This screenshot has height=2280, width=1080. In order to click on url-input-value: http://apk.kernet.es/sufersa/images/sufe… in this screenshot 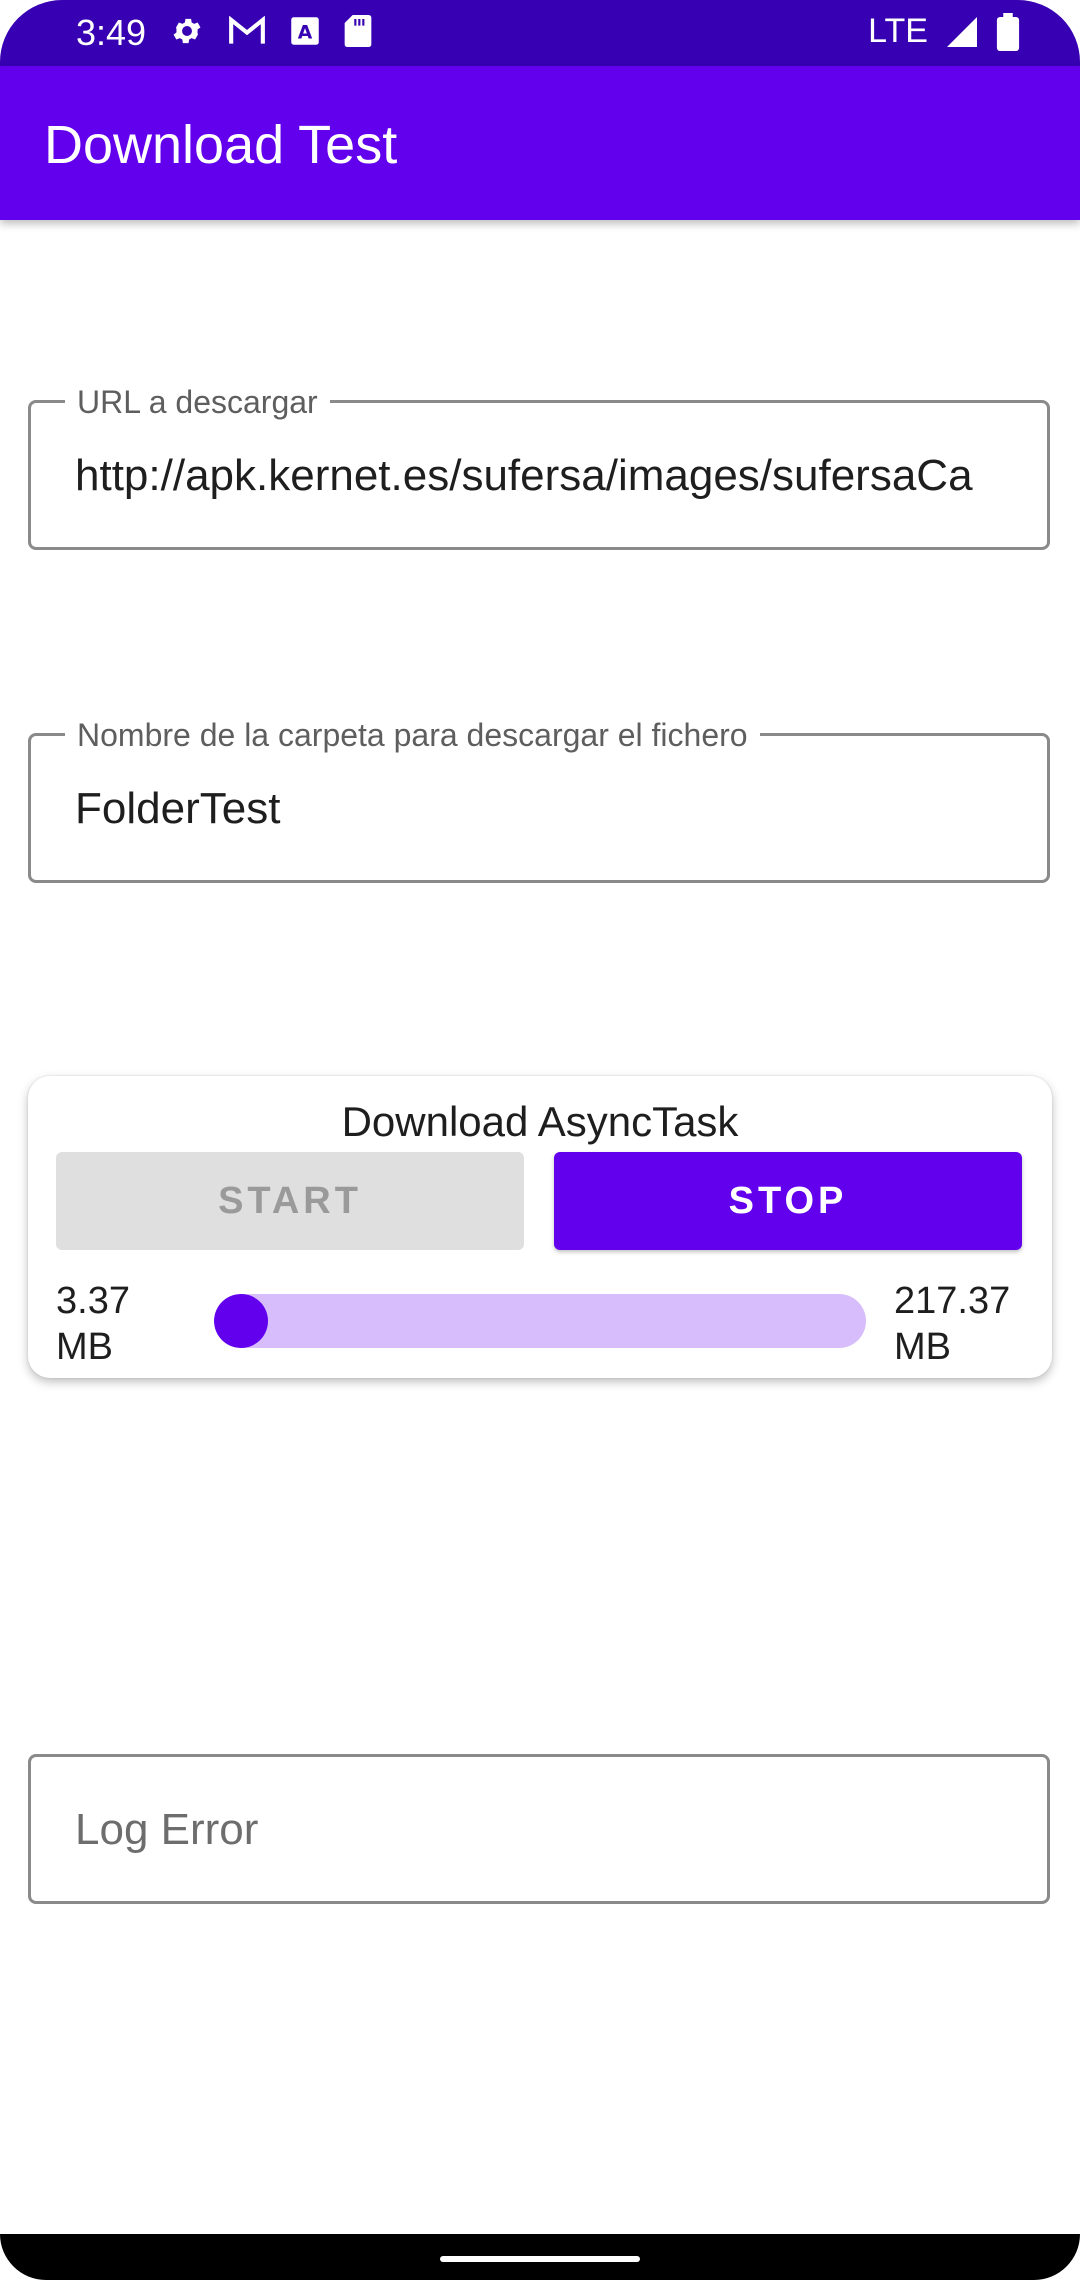, I will do `click(541, 476)`.